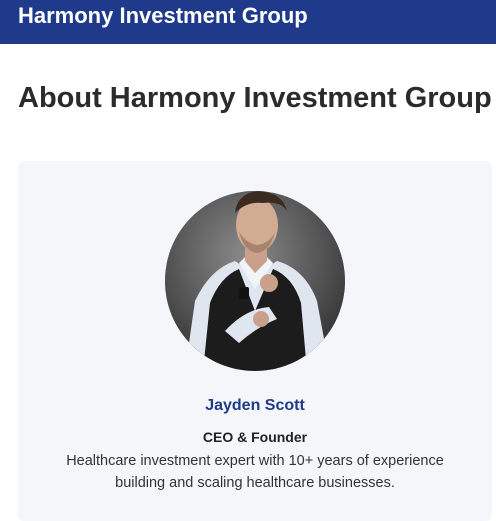  What do you see at coordinates (163, 16) in the screenshot?
I see `brand-logo-text: Harmony Investment Group` at bounding box center [163, 16].